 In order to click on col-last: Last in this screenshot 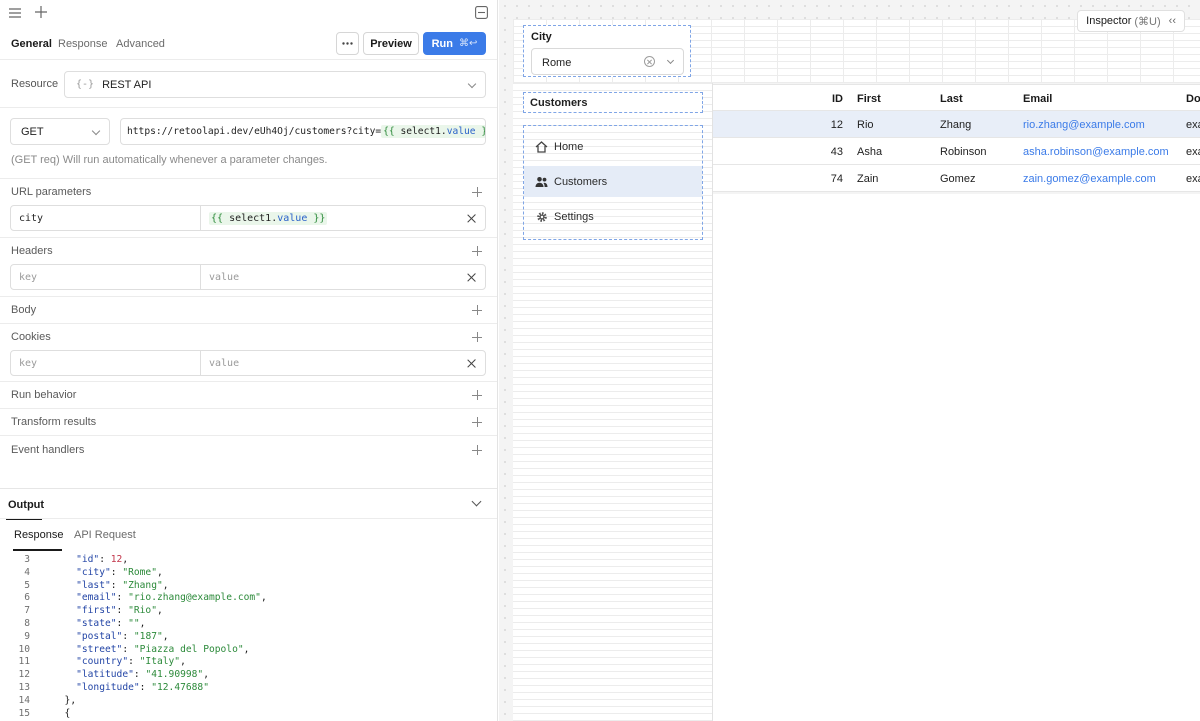, I will do `click(951, 99)`.